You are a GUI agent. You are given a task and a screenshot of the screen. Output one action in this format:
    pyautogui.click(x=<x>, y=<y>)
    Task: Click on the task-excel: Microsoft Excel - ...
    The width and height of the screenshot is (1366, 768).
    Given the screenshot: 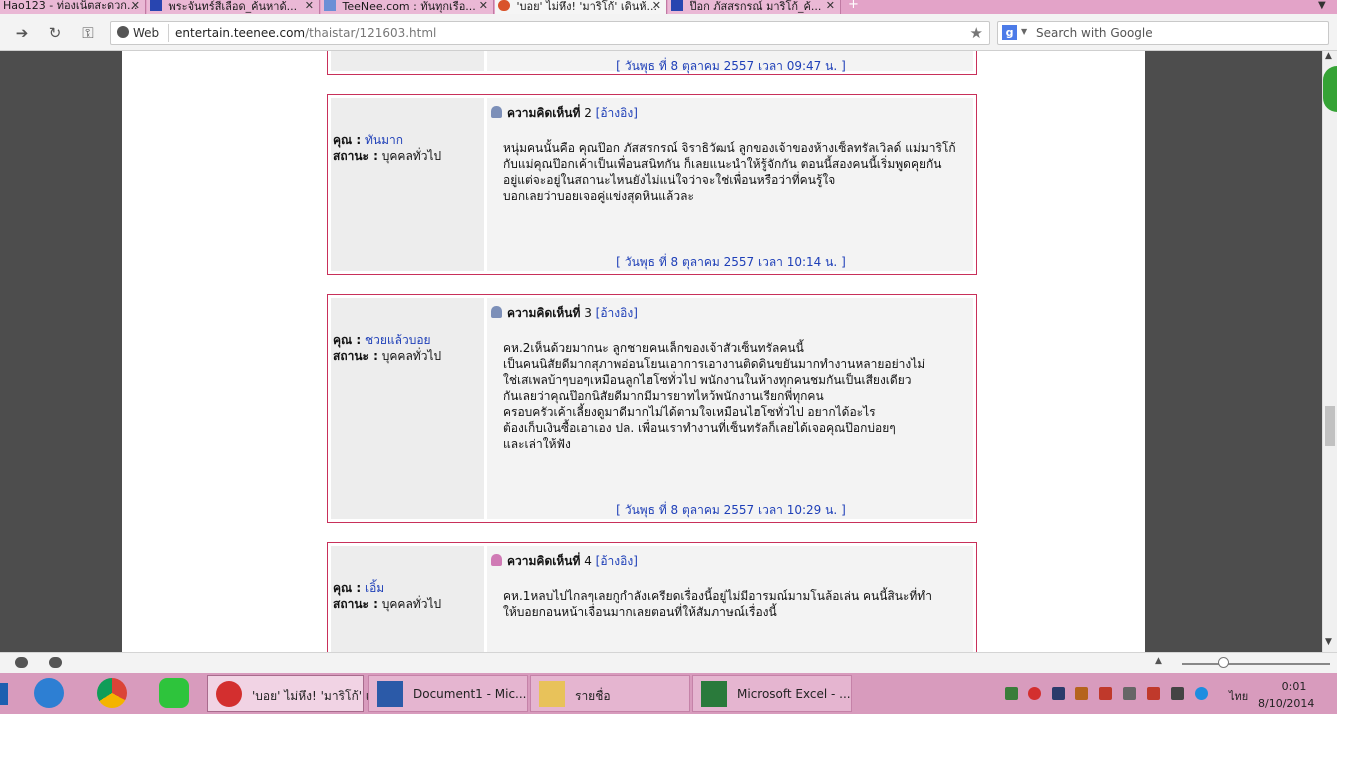 What is the action you would take?
    pyautogui.click(x=772, y=693)
    